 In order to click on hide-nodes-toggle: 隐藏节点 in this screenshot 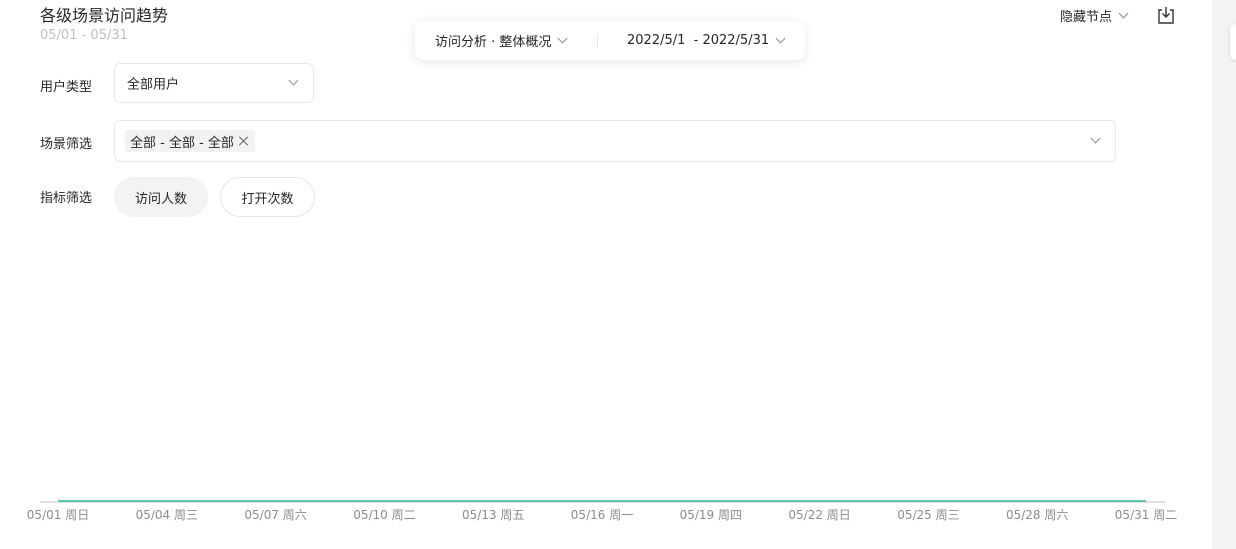, I will do `click(1094, 15)`.